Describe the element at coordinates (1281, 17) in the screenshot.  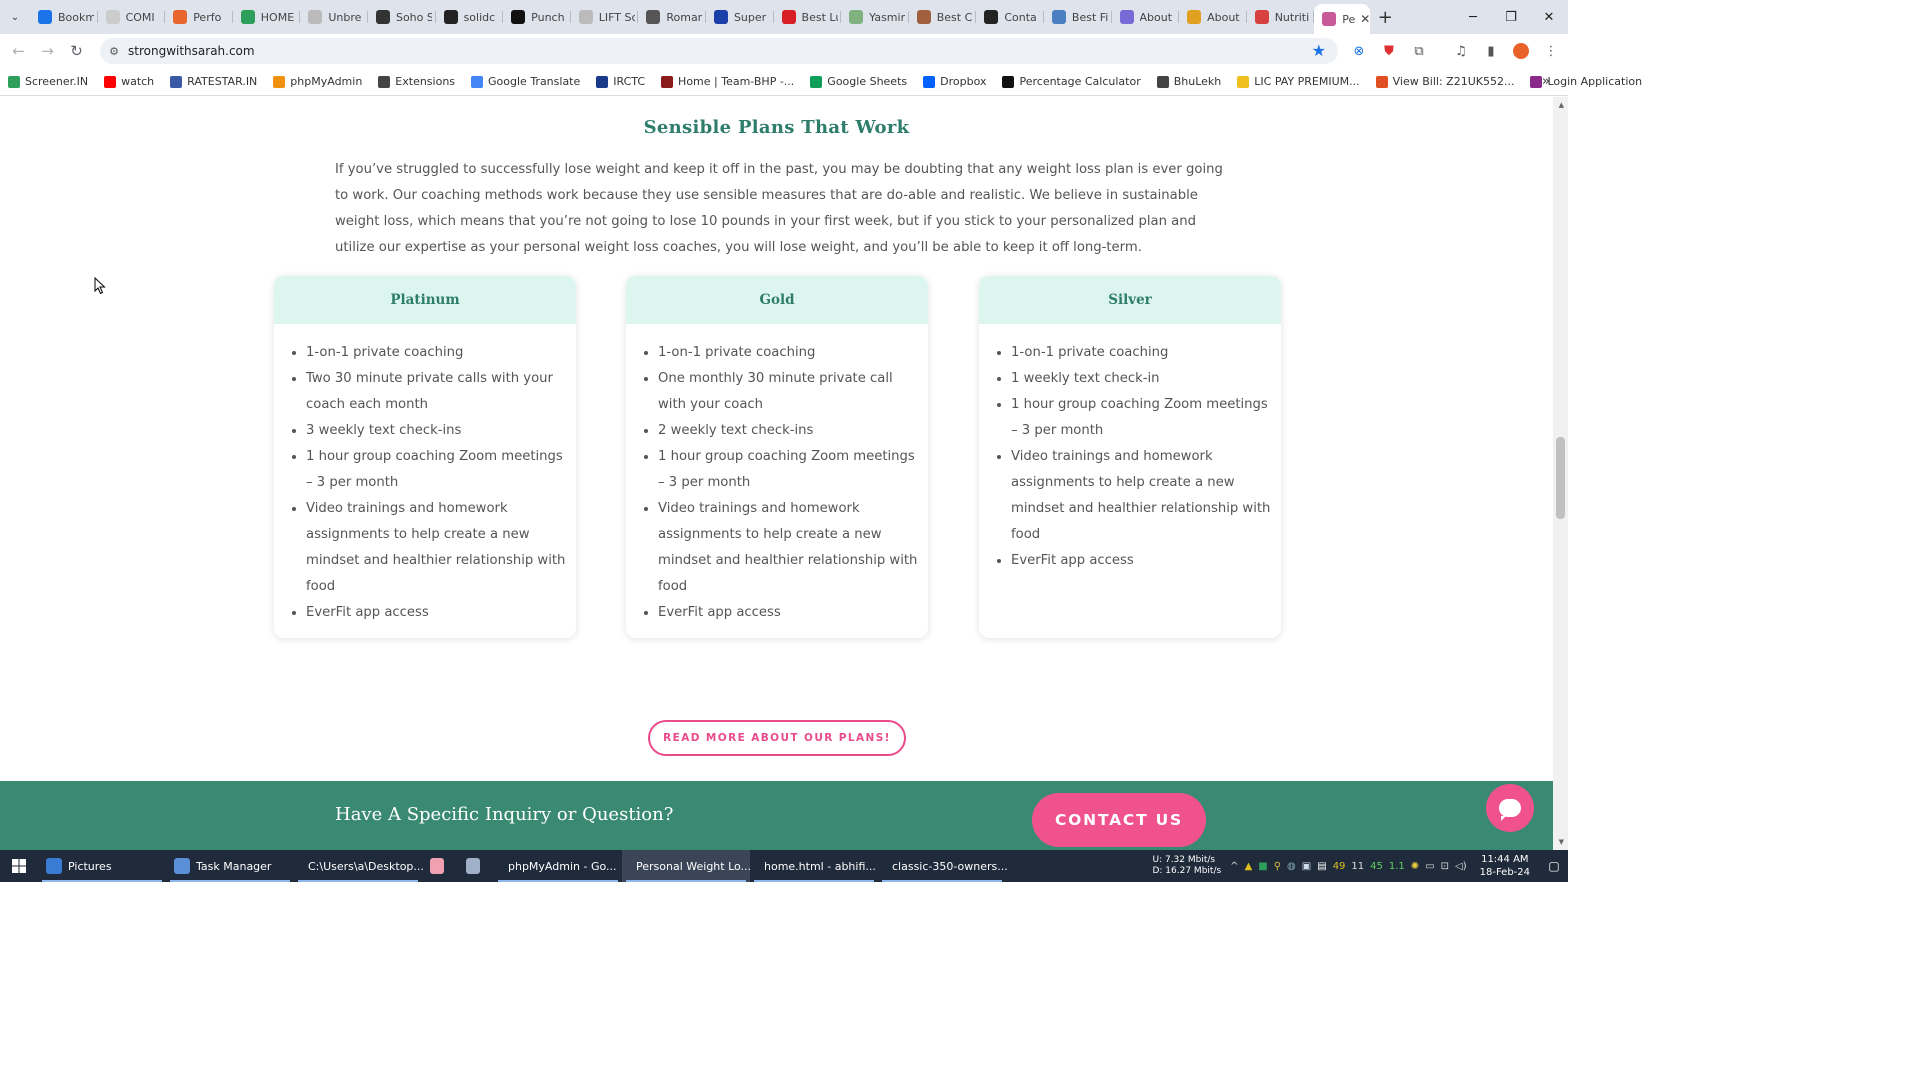
I see `browser-tab: Nutriti` at that location.